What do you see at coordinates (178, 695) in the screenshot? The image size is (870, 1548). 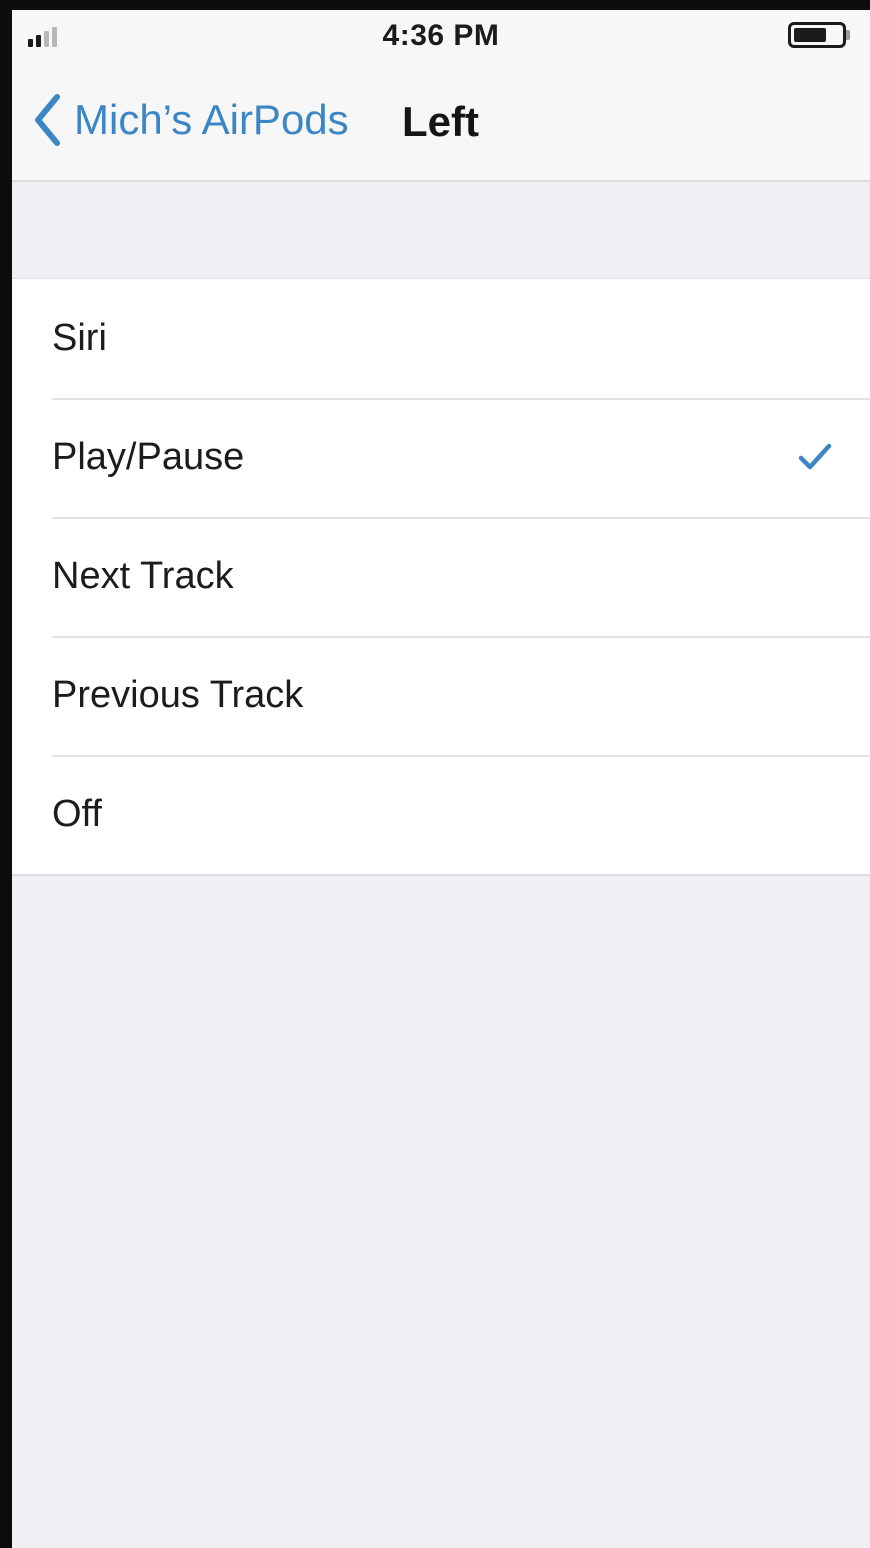 I see `list-item-label: Previous Track` at bounding box center [178, 695].